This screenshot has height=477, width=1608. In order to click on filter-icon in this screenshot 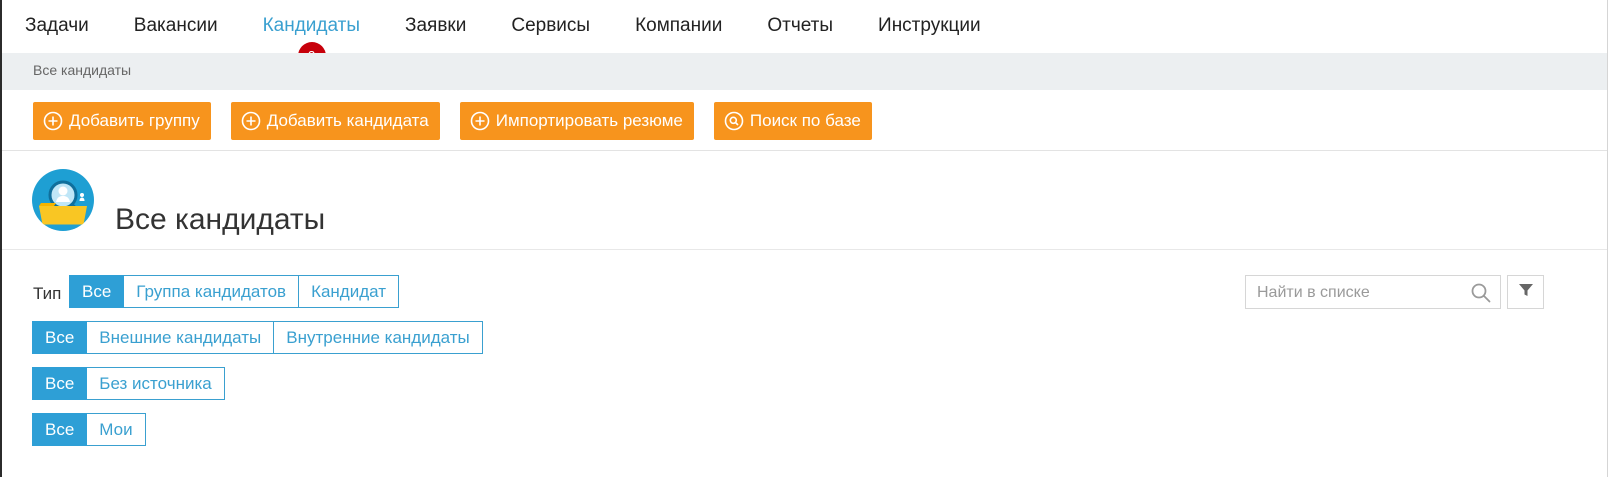, I will do `click(1526, 292)`.